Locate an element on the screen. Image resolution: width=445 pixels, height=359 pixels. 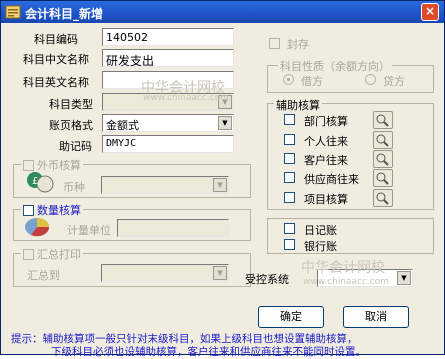
mnemonic-input: DMYJC is located at coordinates (168, 144).